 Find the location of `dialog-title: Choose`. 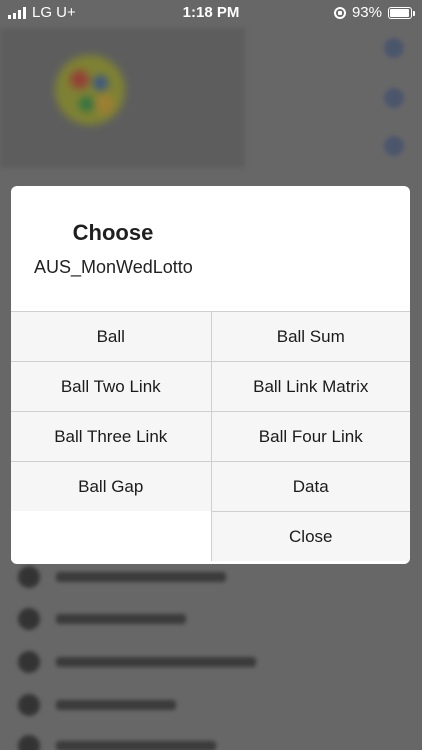

dialog-title: Choose is located at coordinates (113, 232).